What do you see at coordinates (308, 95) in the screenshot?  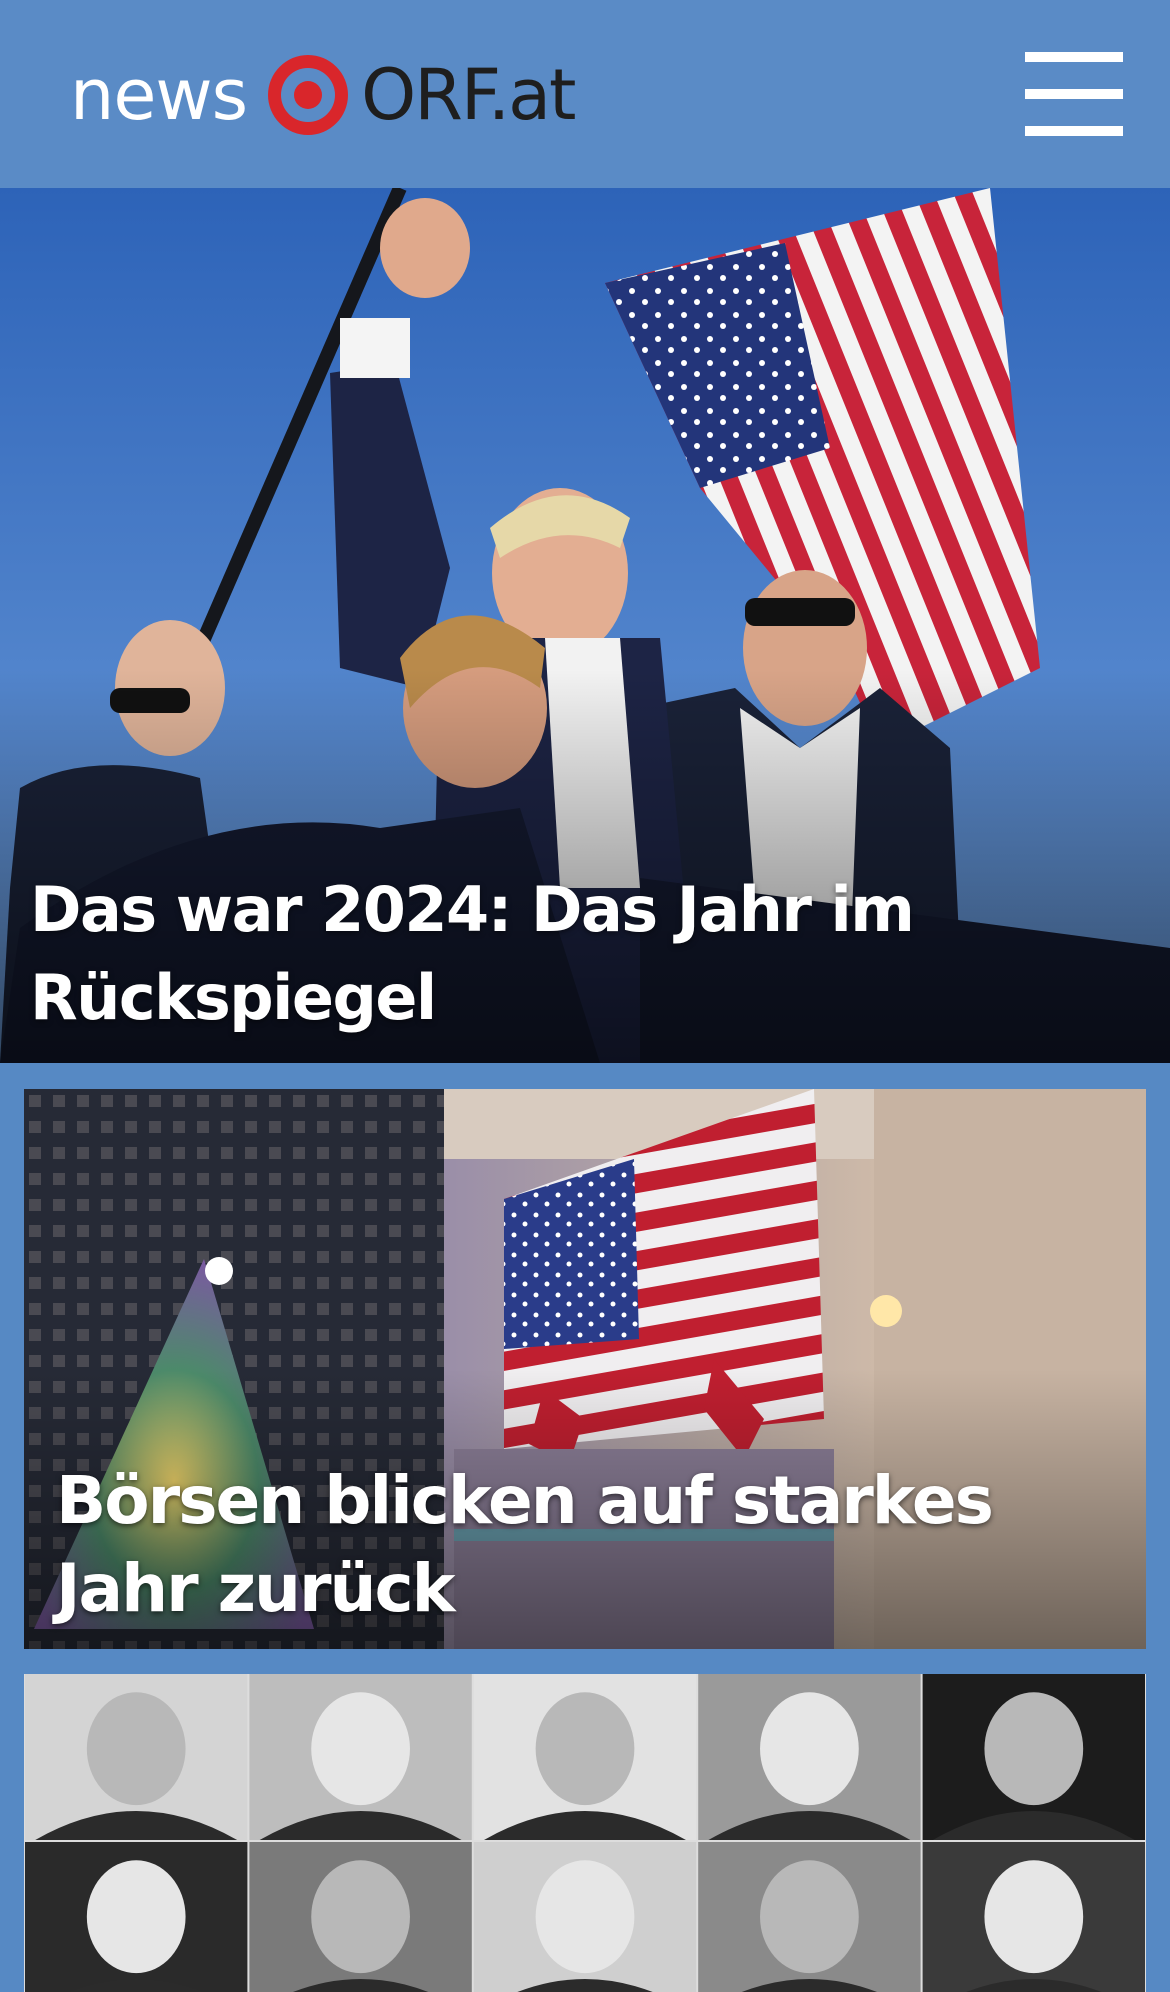 I see `orf-target-icon` at bounding box center [308, 95].